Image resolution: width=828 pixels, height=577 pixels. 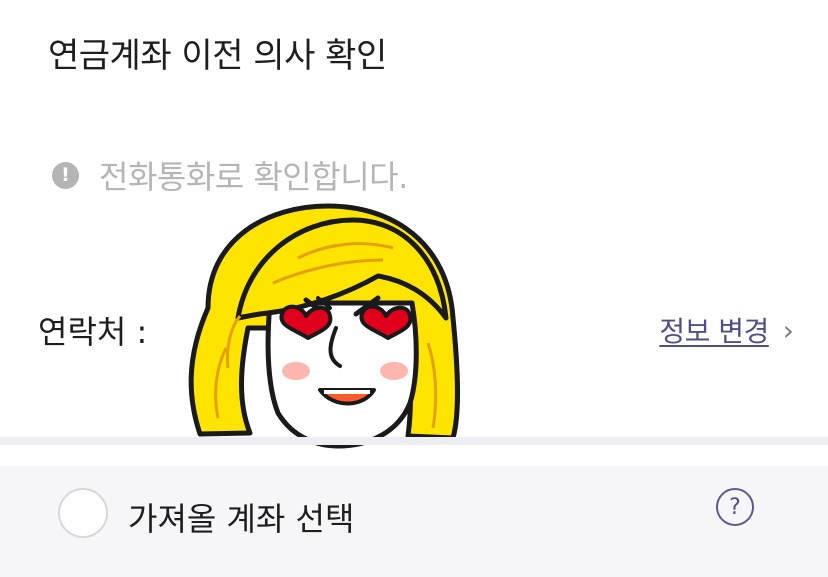 I want to click on sticker-cheek-right, so click(x=394, y=371).